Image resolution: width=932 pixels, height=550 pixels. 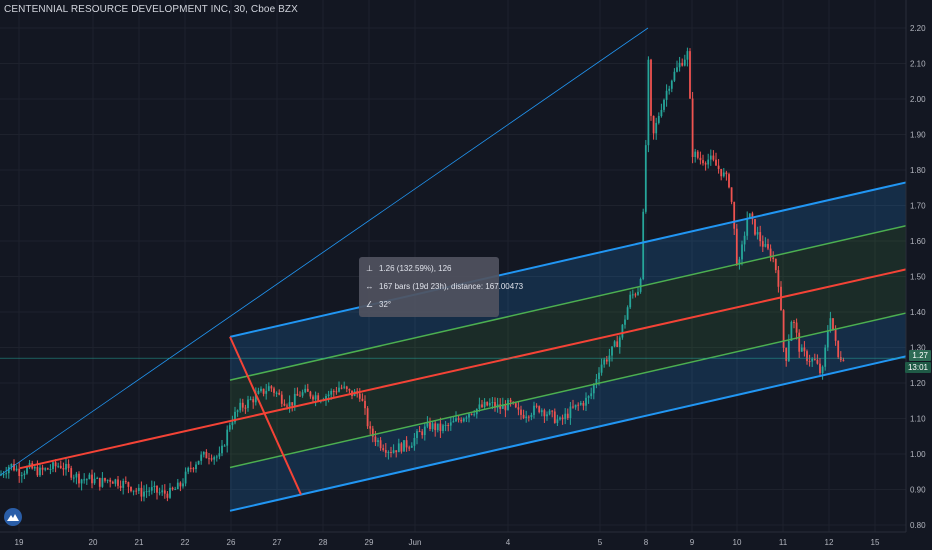 I want to click on x-tick-label: 22, so click(x=185, y=542).